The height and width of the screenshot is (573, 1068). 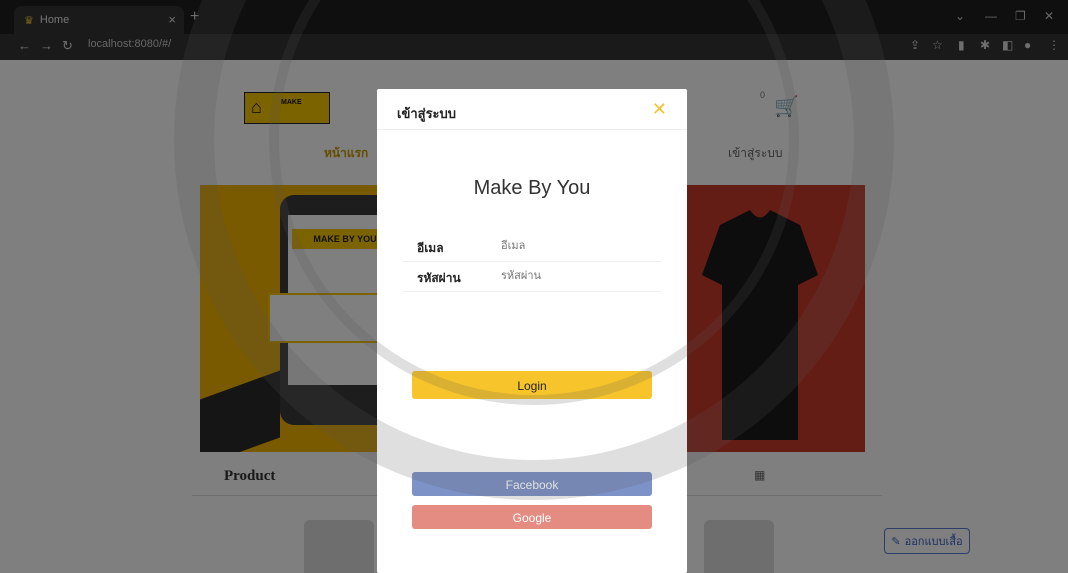 I want to click on email-row: อีเมล, so click(x=532, y=248).